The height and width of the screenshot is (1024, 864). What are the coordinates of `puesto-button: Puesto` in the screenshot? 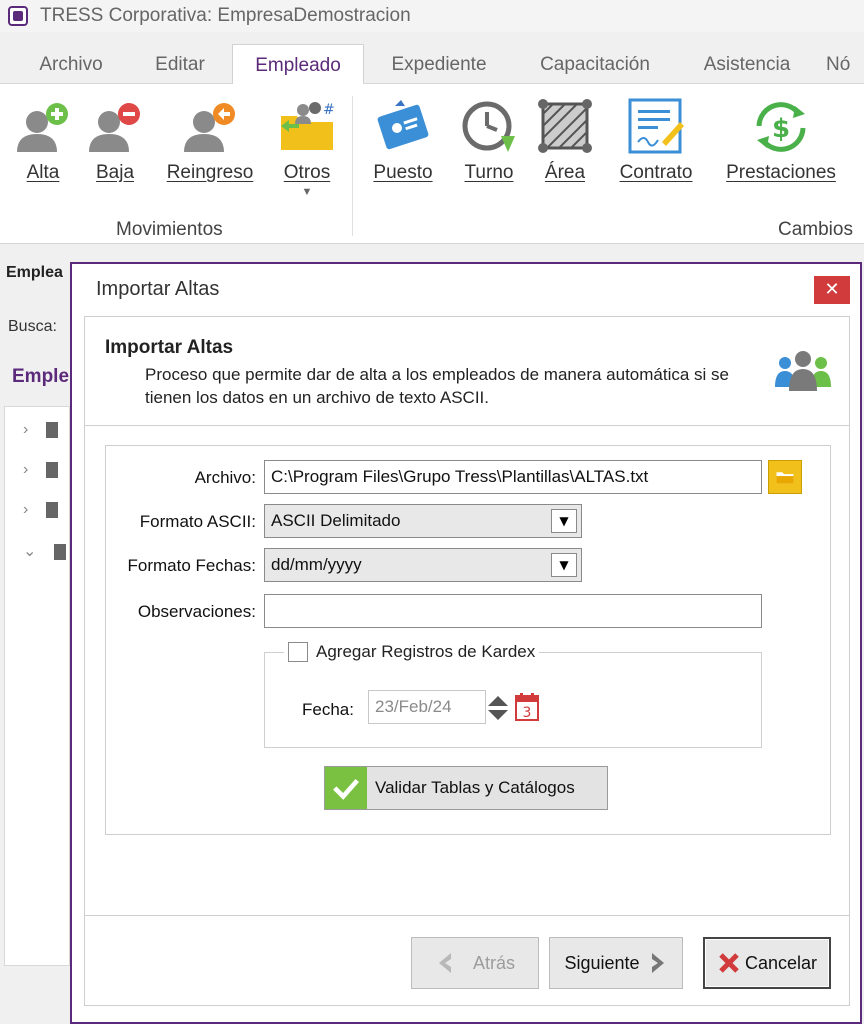 It's located at (403, 138).